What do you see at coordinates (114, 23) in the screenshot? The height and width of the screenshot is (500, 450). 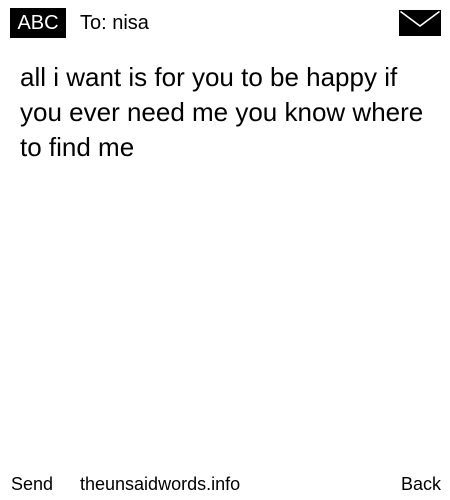 I see `recipient-label: To: nisa` at bounding box center [114, 23].